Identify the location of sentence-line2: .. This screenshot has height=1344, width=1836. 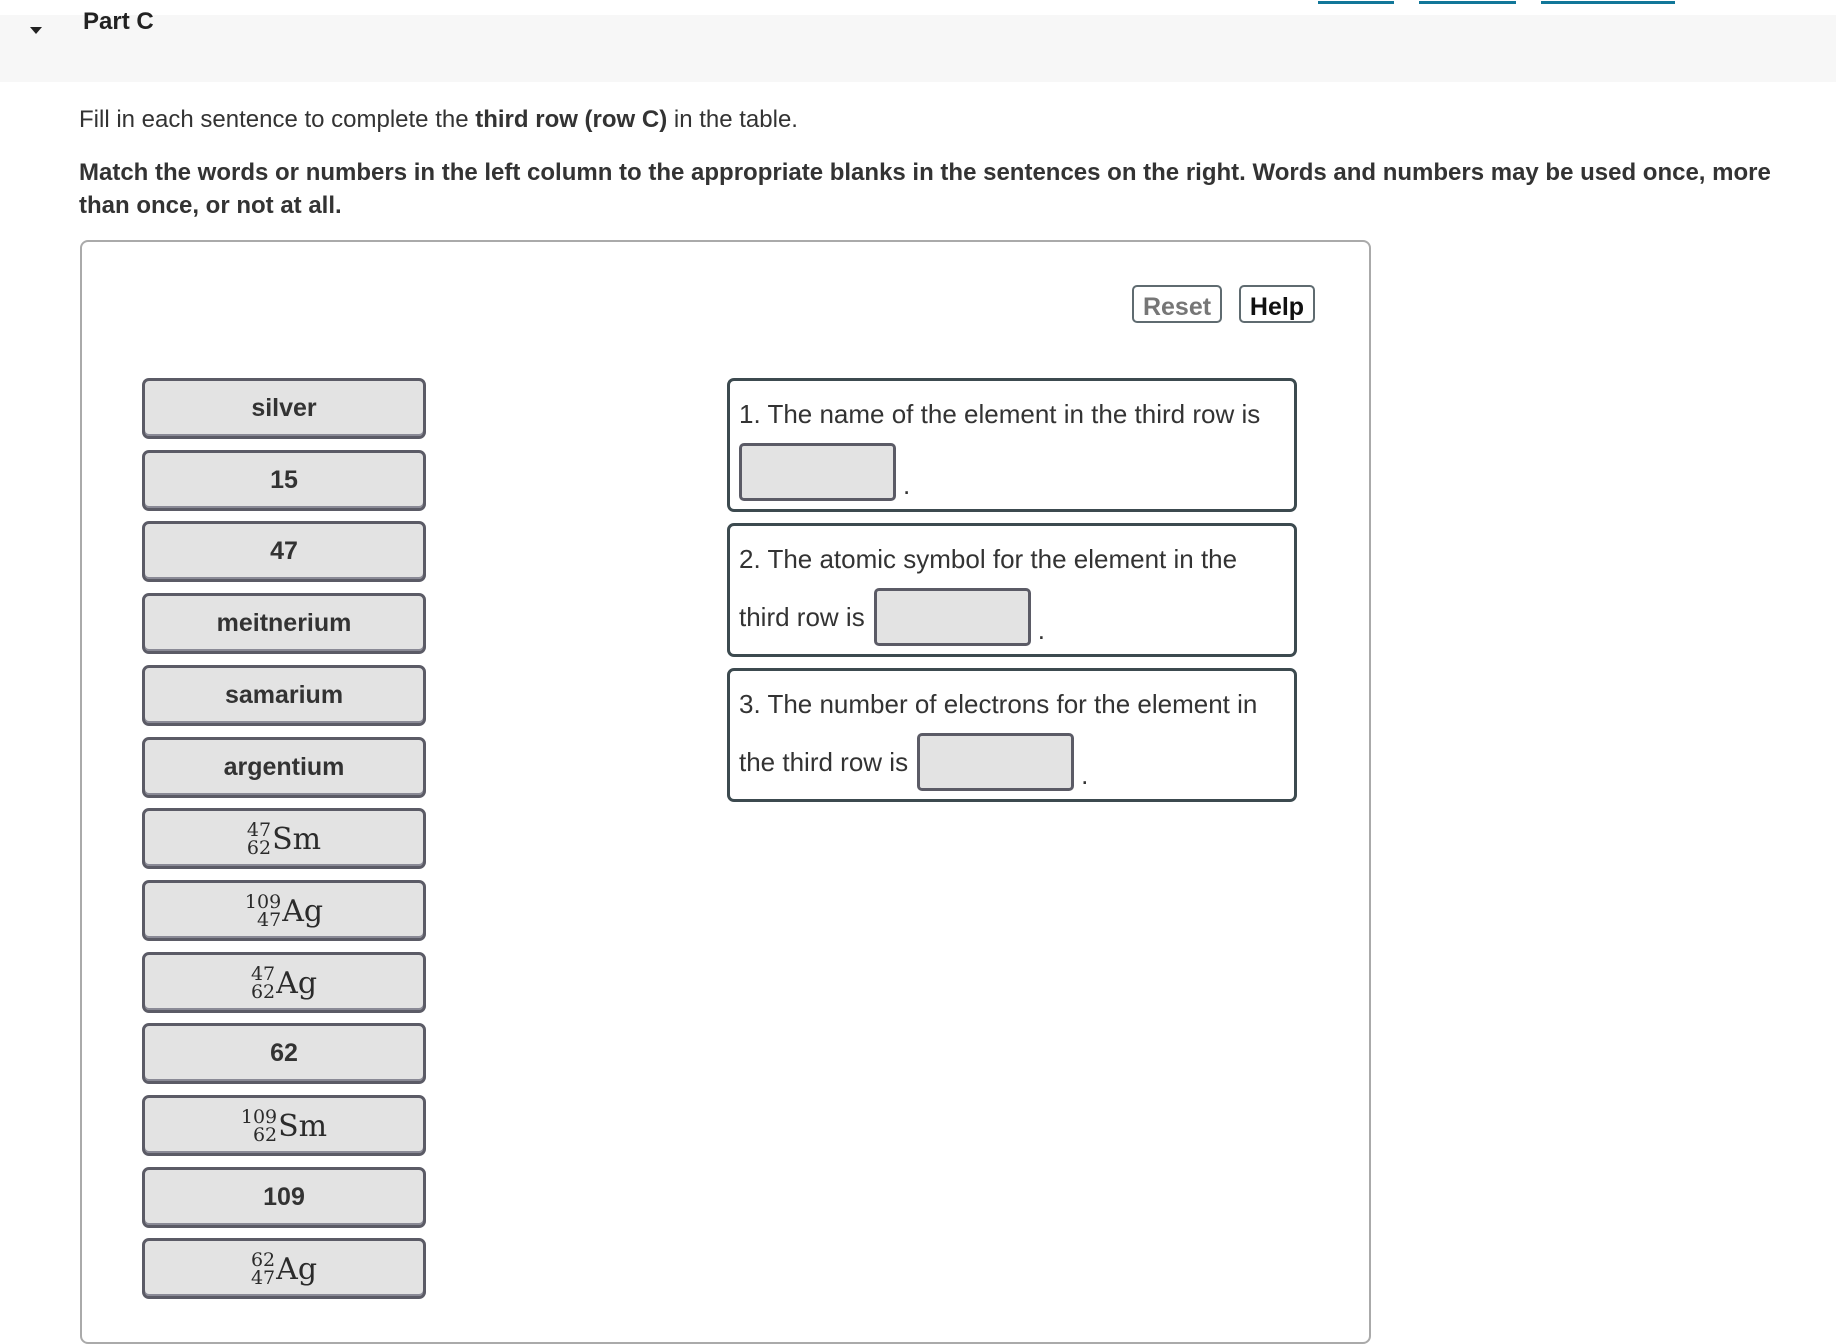
(824, 472).